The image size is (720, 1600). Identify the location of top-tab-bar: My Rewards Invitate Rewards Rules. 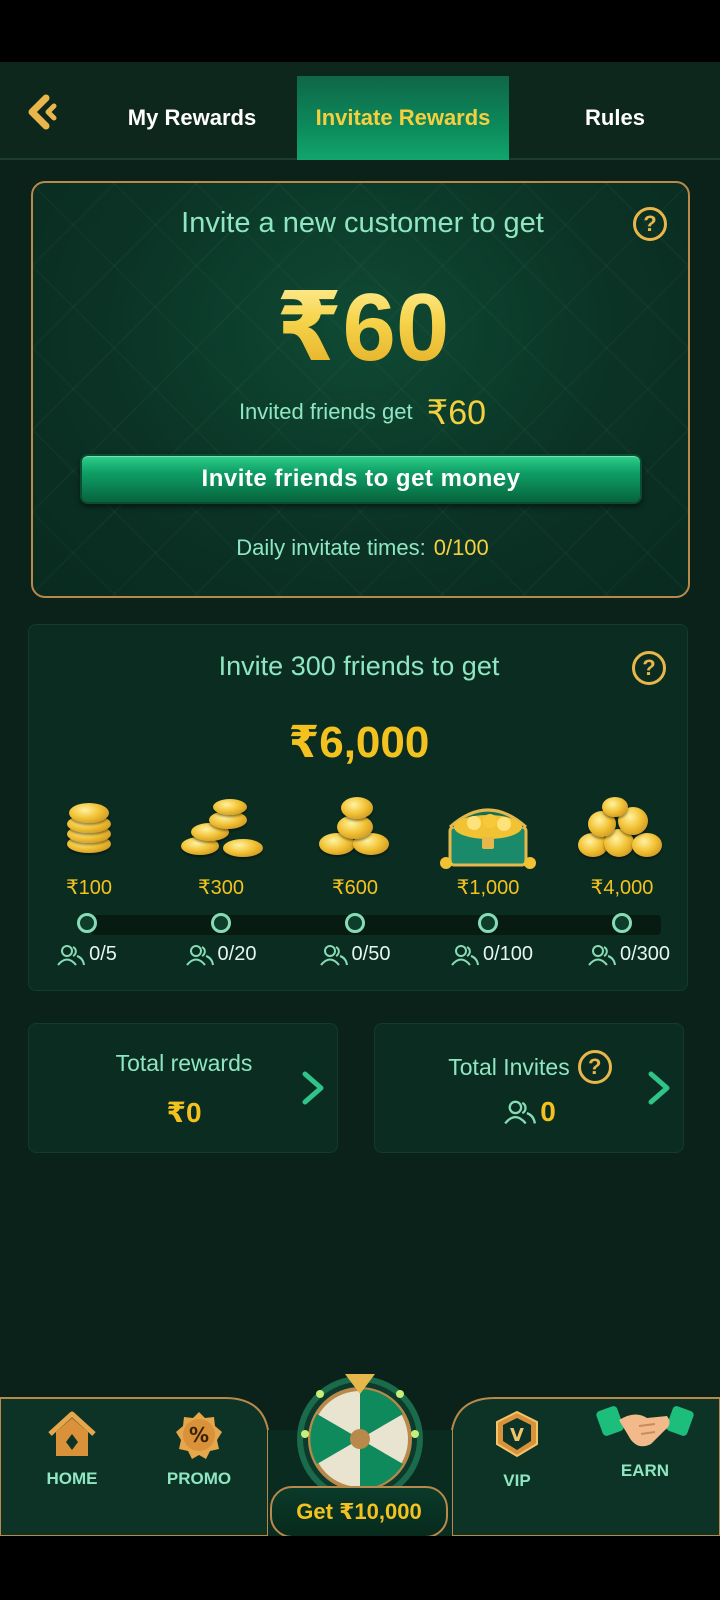
(360, 111).